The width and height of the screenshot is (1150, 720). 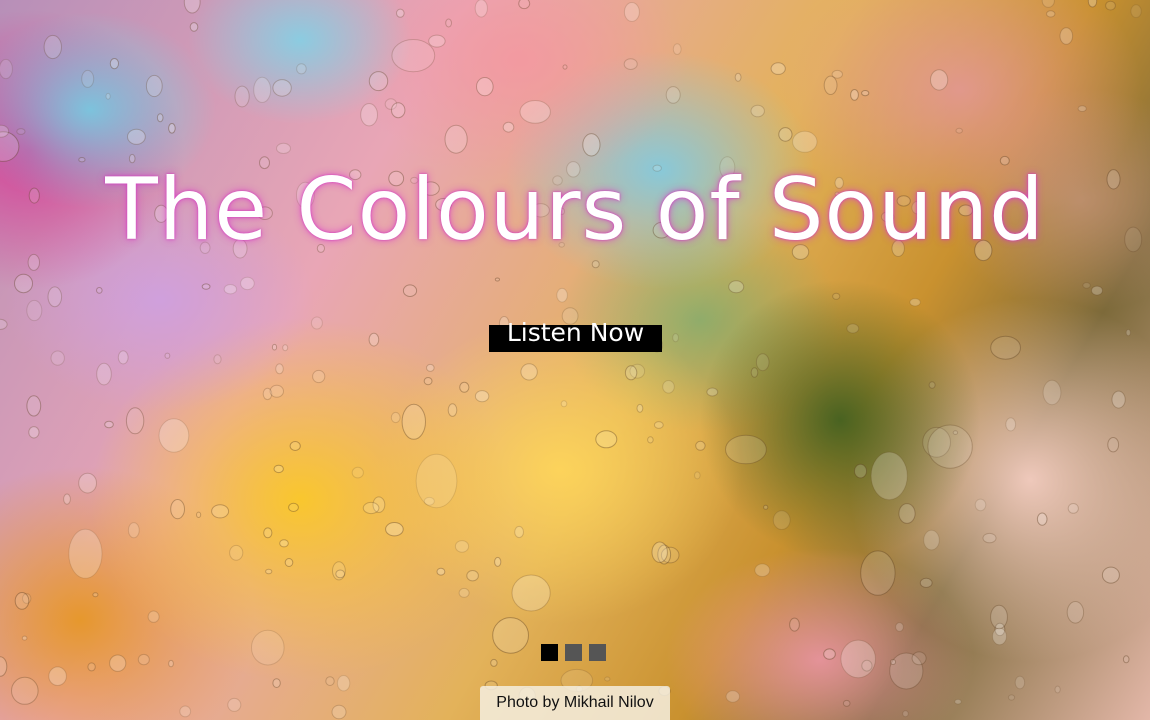 I want to click on slide-indicator, so click(x=573, y=652).